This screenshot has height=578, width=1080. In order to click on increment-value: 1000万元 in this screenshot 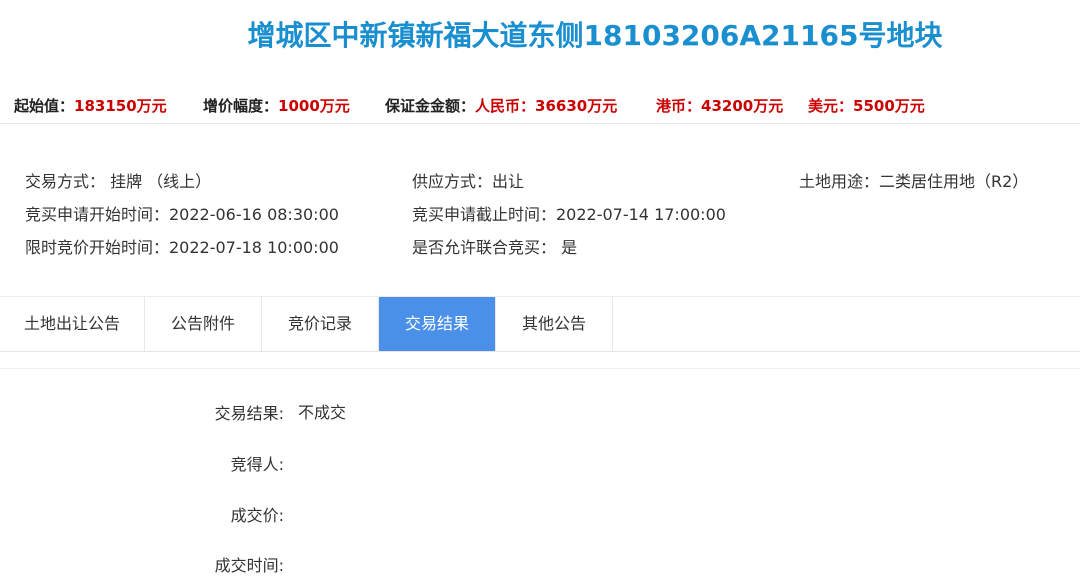, I will do `click(314, 106)`.